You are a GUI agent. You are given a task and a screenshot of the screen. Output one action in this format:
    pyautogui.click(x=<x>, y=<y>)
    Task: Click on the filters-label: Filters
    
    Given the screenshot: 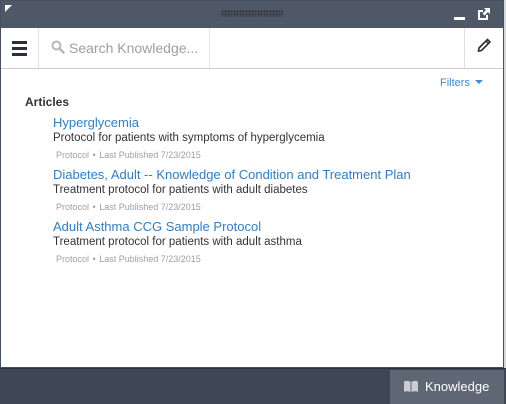 What is the action you would take?
    pyautogui.click(x=455, y=83)
    